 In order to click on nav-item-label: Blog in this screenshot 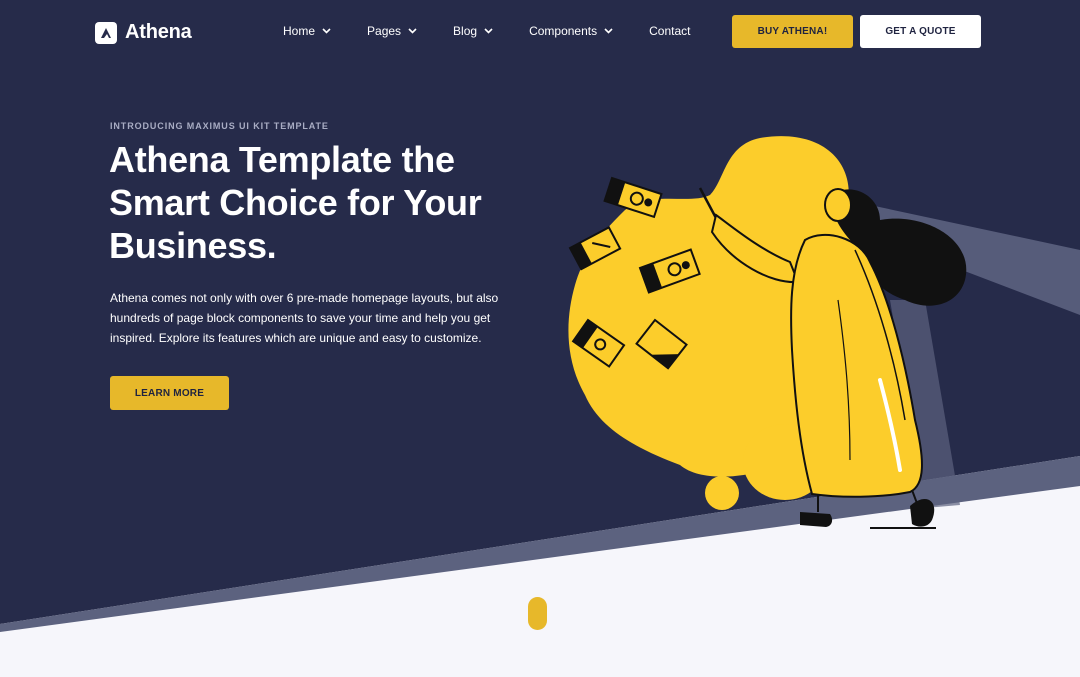, I will do `click(465, 31)`.